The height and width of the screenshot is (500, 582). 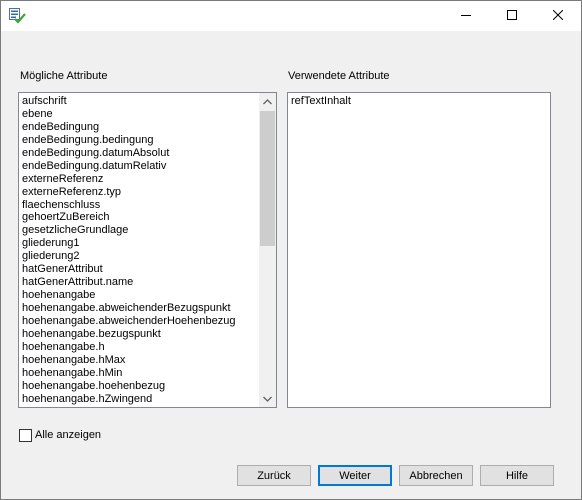 What do you see at coordinates (139, 386) in the screenshot?
I see `list-item: hoehenangabe.hoehenbezug` at bounding box center [139, 386].